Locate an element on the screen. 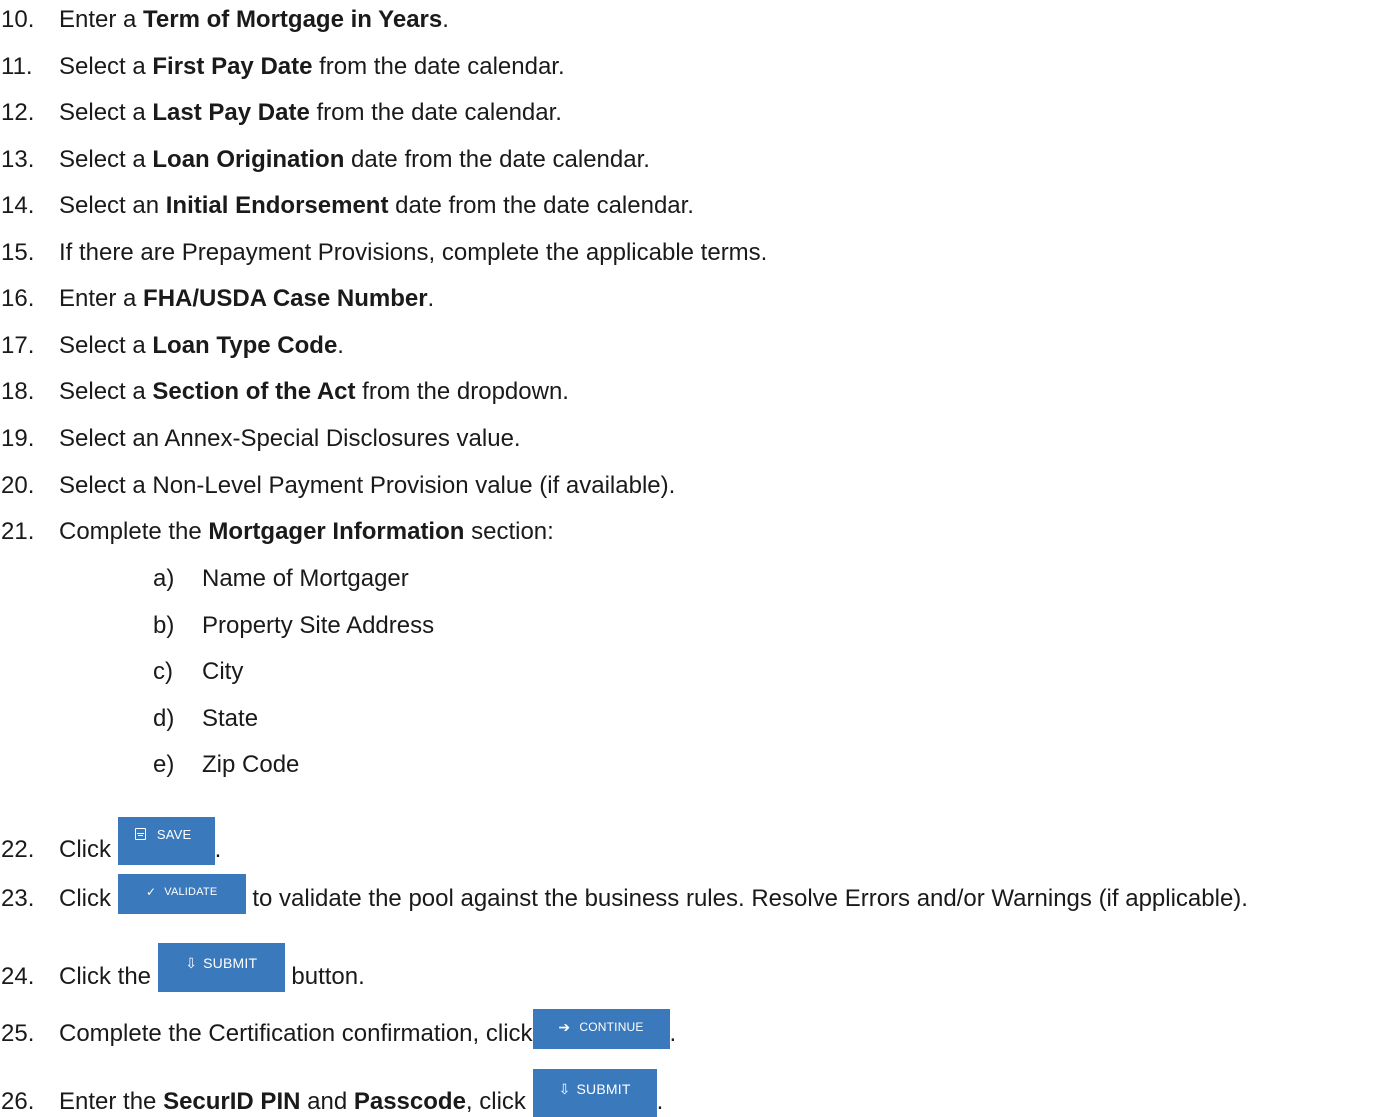 This screenshot has height=1117, width=1377. substep-letter: c) is located at coordinates (163, 671).